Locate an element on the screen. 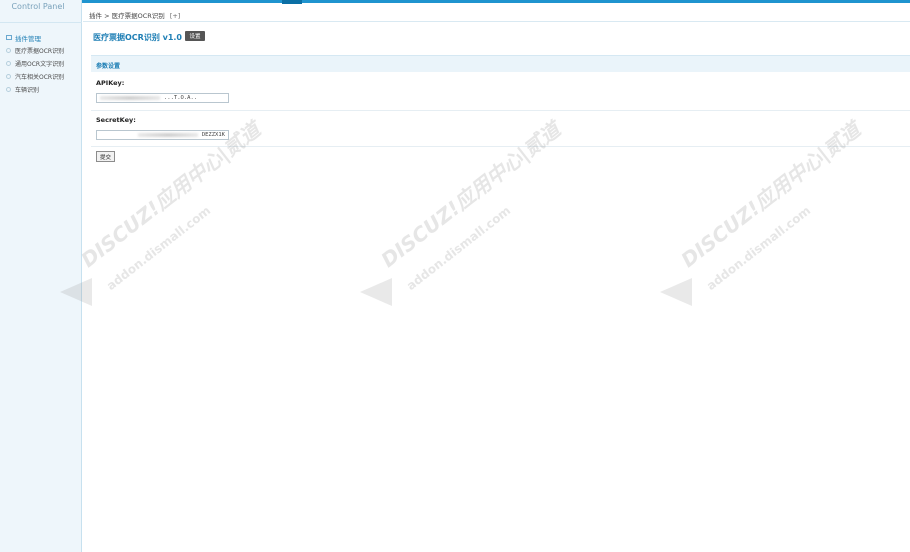  secretkey-label: SecretKey: is located at coordinates (116, 120).